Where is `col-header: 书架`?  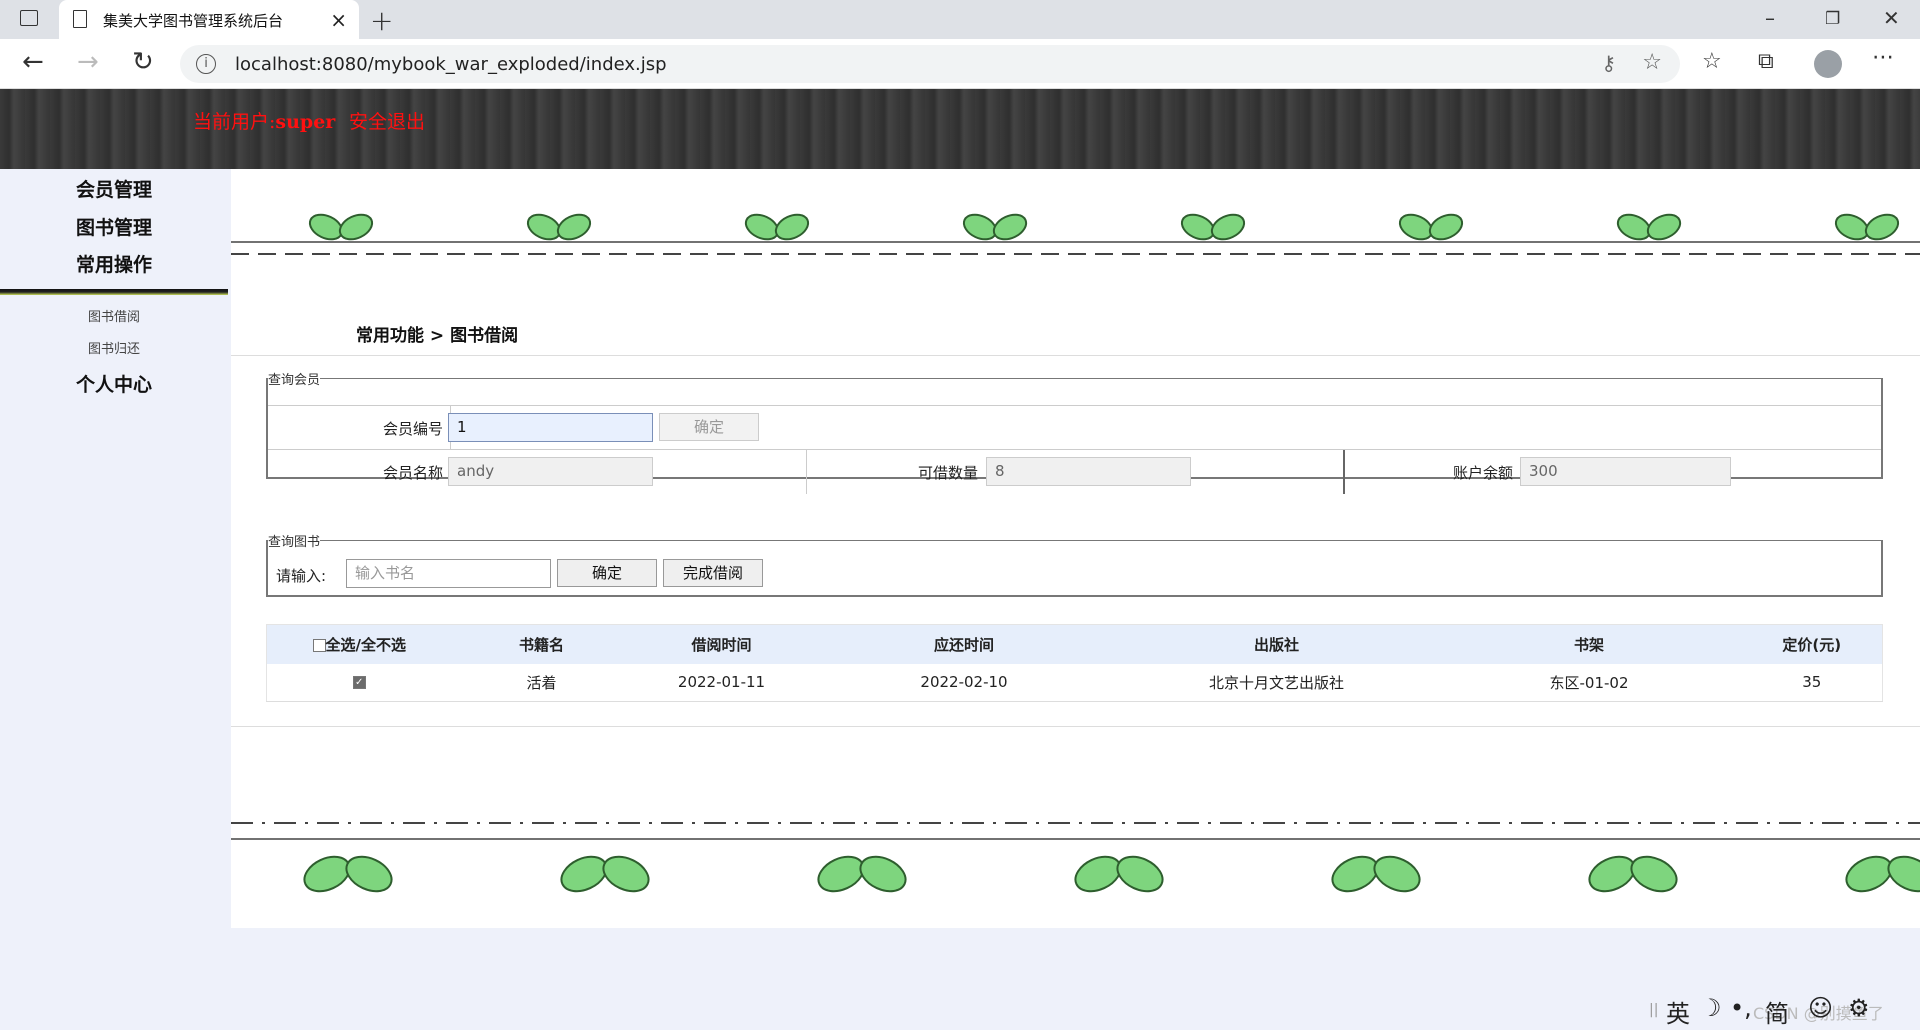 col-header: 书架 is located at coordinates (1589, 644).